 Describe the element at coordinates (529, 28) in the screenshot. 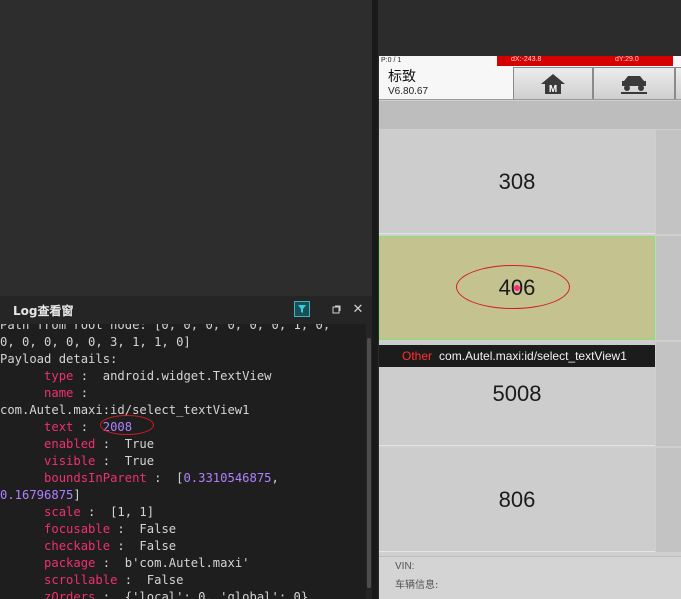

I see `device-top-bar` at that location.